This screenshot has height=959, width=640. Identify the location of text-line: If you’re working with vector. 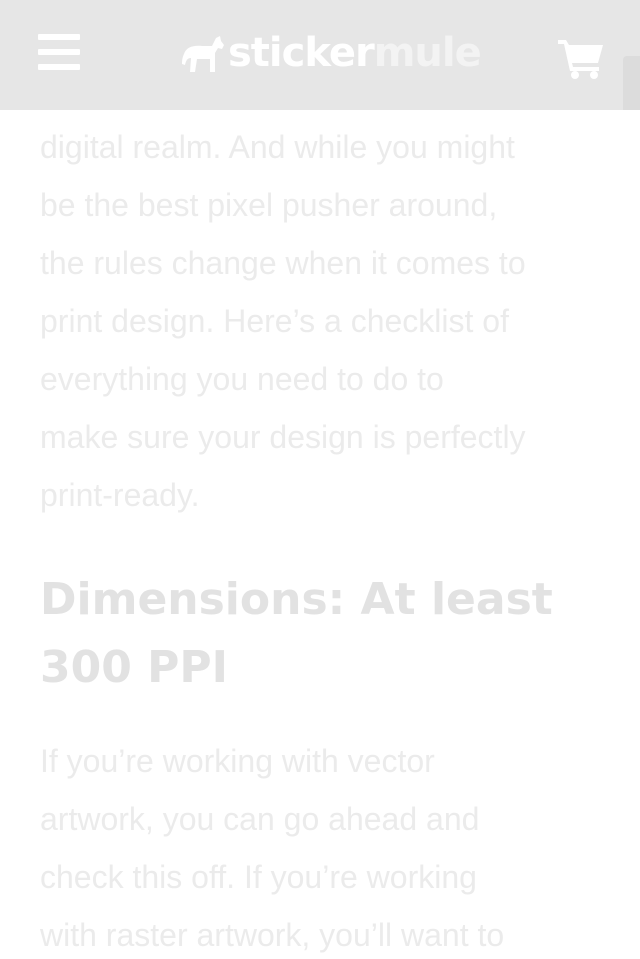
(237, 761).